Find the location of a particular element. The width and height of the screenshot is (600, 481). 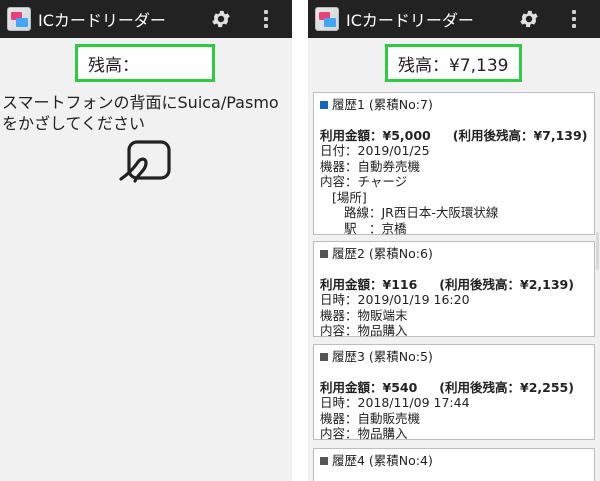

balance-text: 残高：¥7,139 is located at coordinates (453, 65).